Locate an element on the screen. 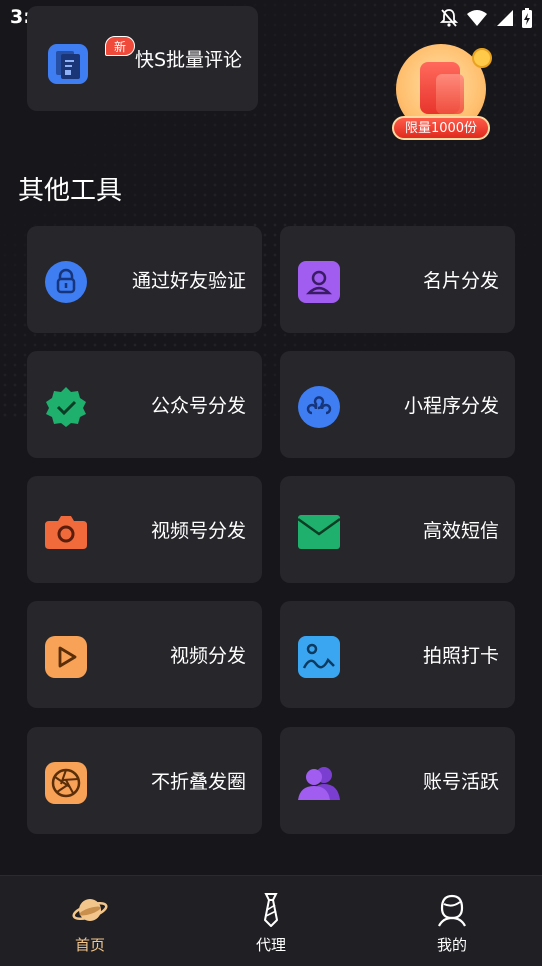 The image size is (542, 966). tool-card-mini-program: 小程序分发 is located at coordinates (397, 404).